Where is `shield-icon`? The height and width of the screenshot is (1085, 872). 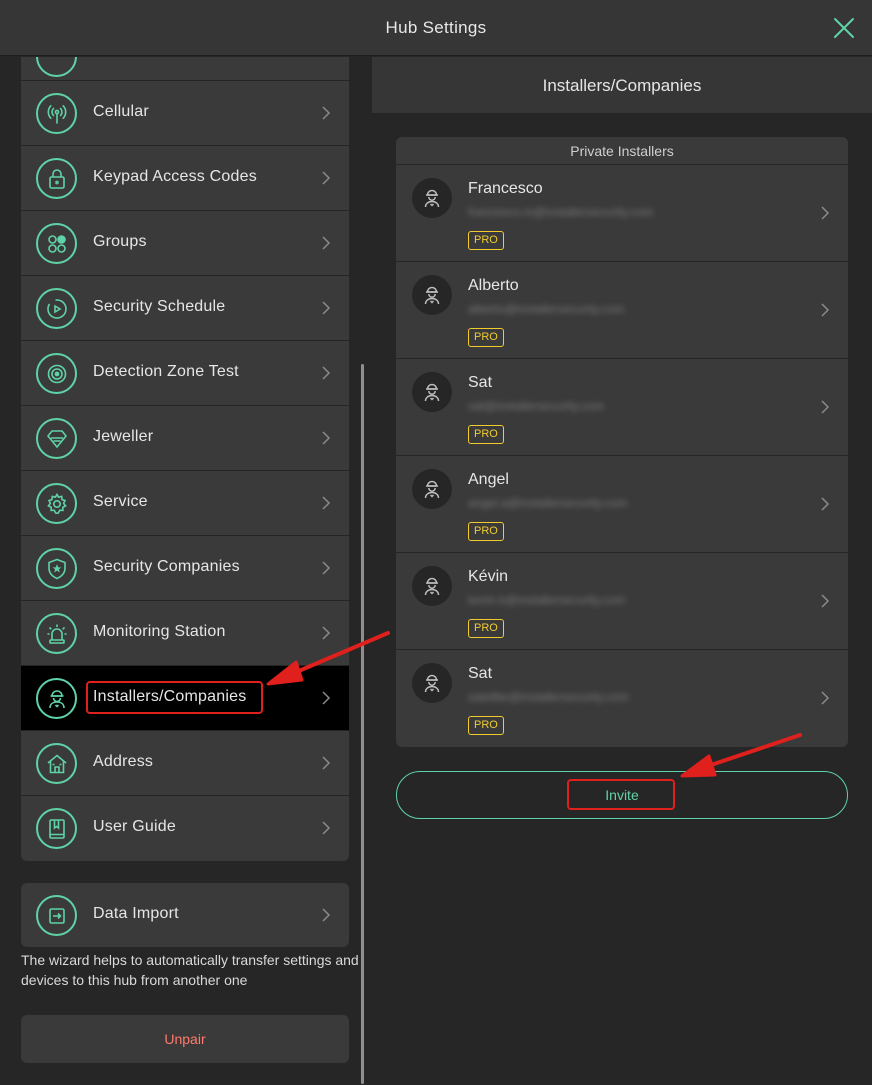 shield-icon is located at coordinates (56, 568).